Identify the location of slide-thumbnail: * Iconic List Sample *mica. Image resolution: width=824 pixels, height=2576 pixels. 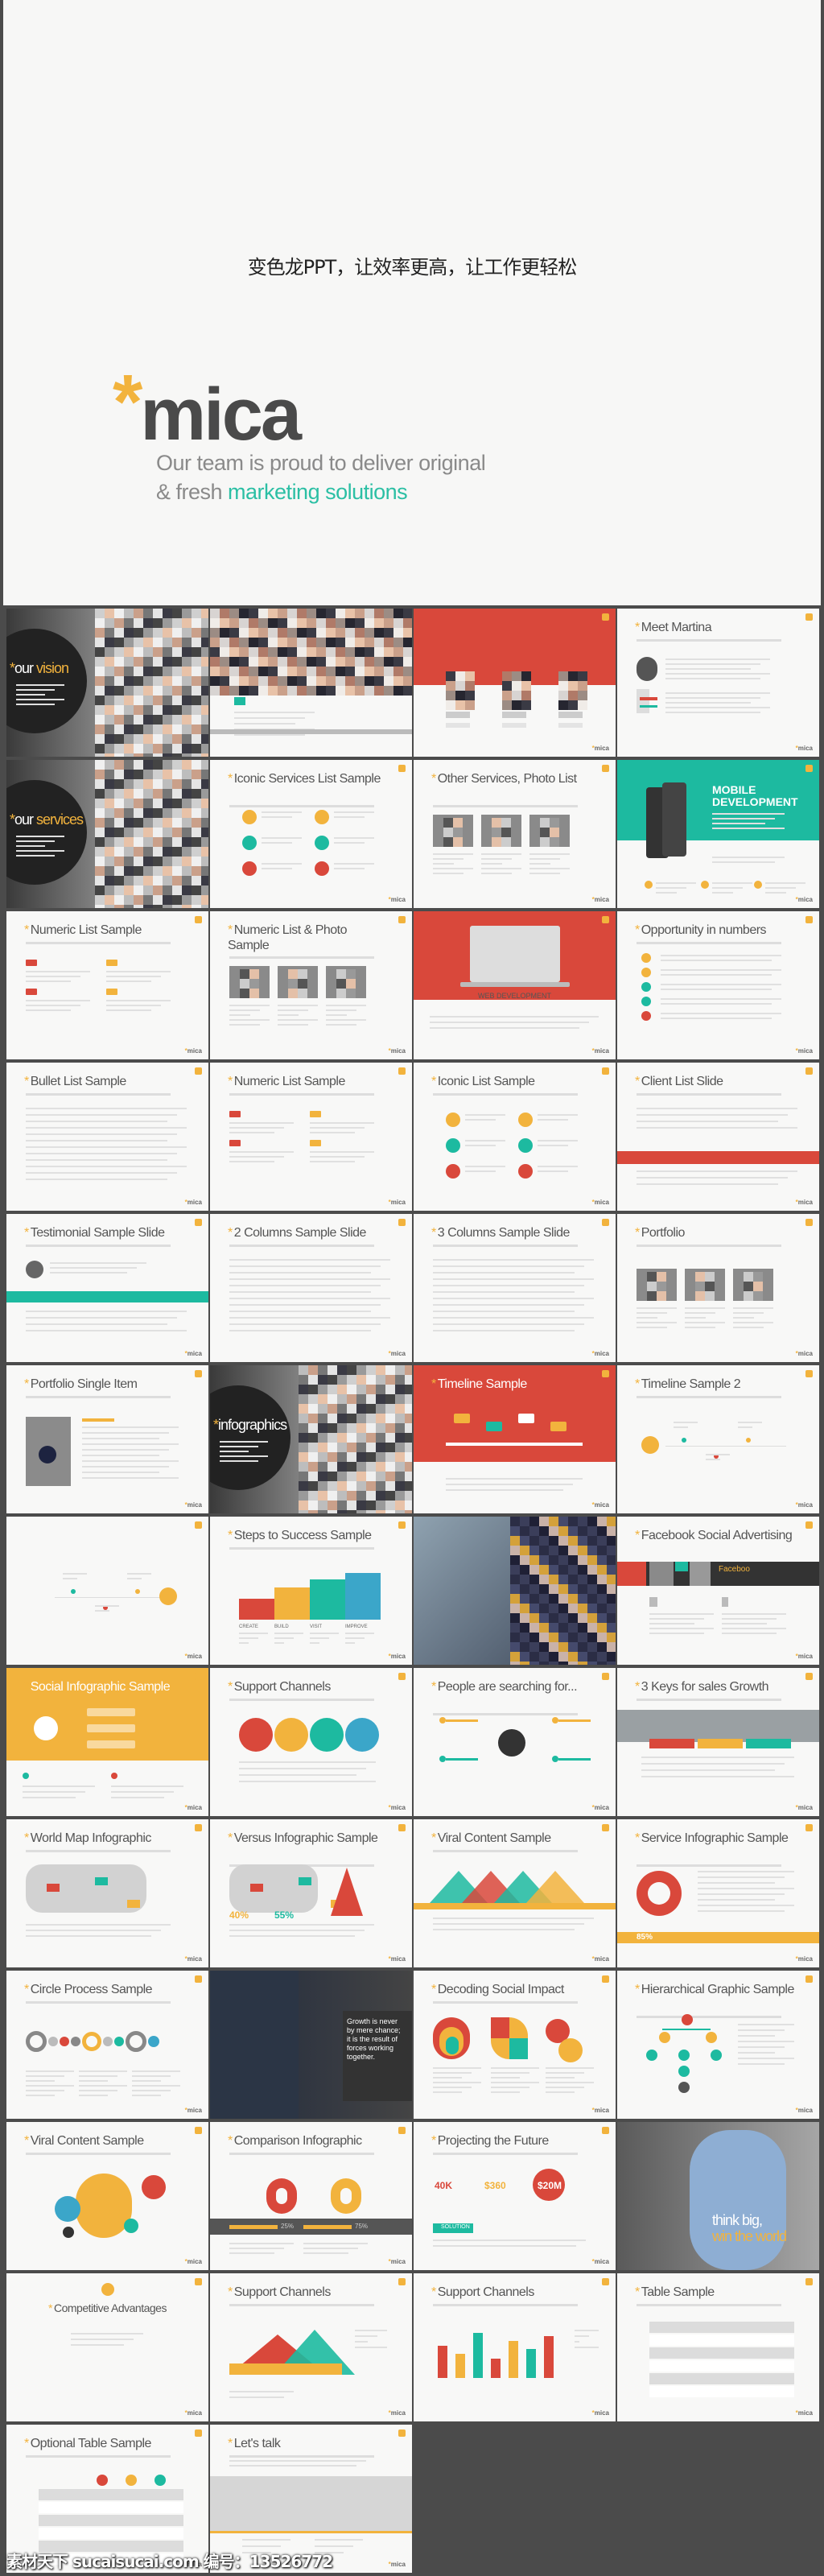
(515, 1137).